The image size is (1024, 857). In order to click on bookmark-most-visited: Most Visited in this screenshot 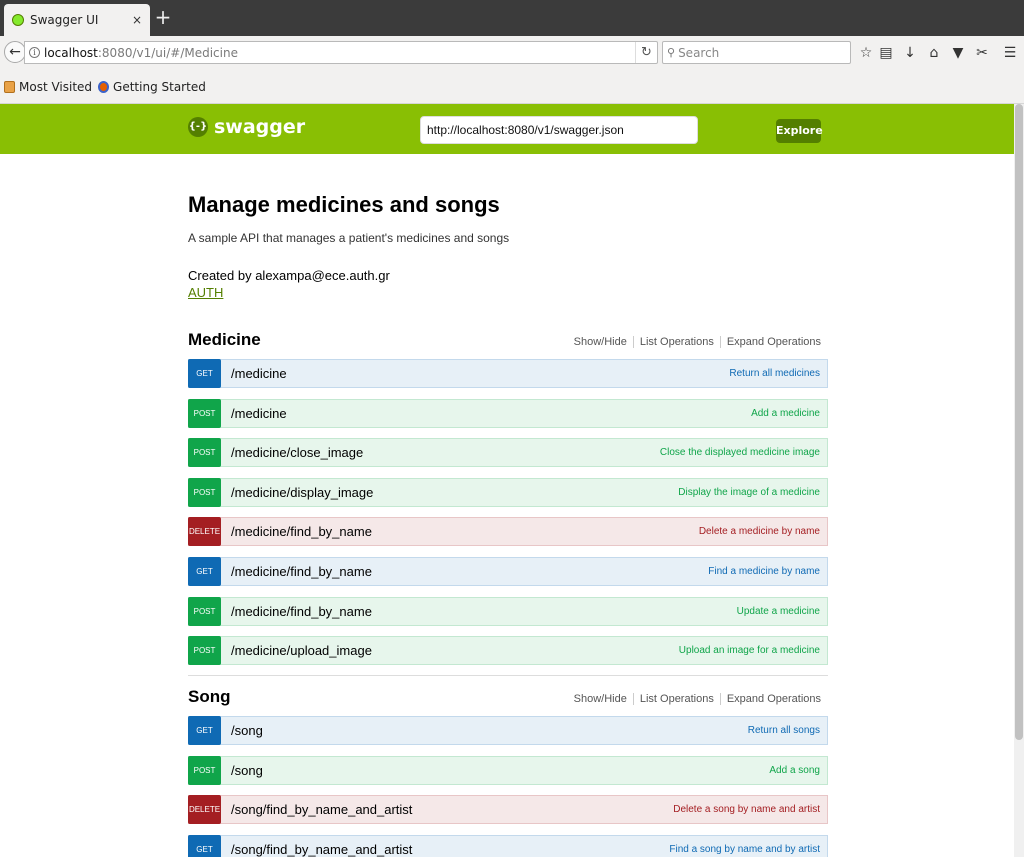, I will do `click(48, 87)`.